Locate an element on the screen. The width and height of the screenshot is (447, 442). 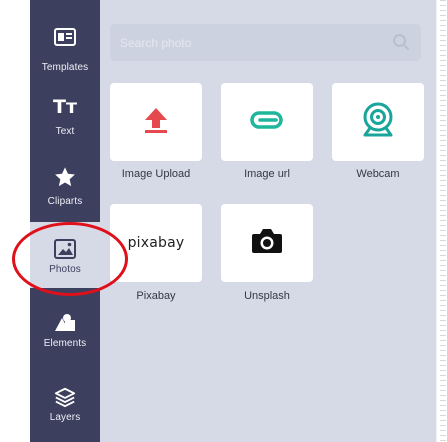
sidebar-item-templates: Templates is located at coordinates (65, 45).